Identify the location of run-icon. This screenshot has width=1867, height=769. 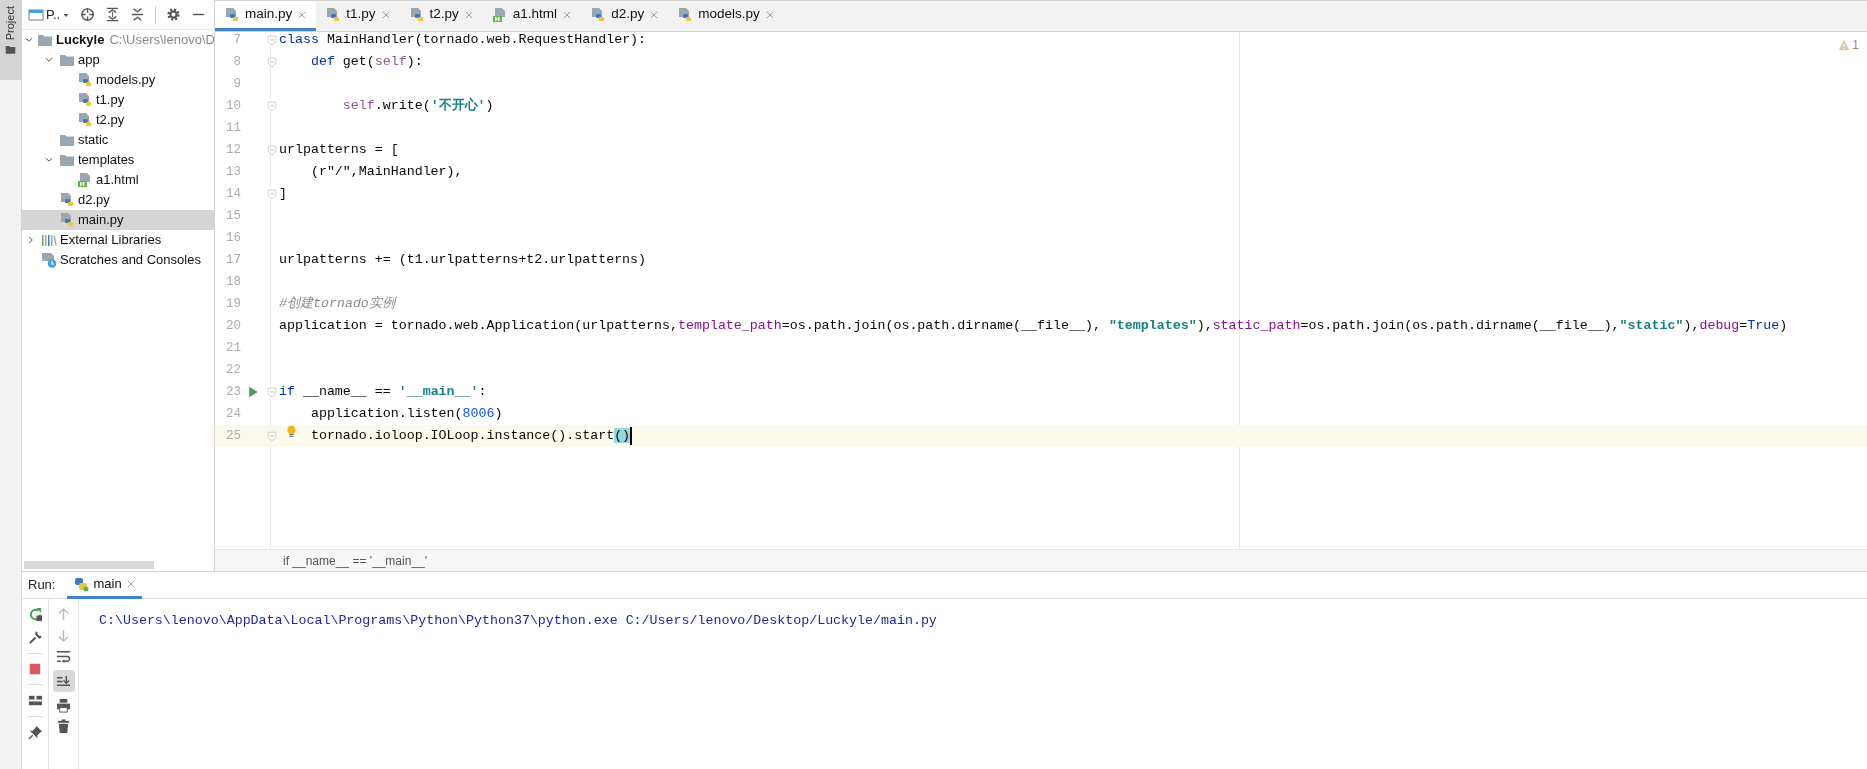
(253, 392).